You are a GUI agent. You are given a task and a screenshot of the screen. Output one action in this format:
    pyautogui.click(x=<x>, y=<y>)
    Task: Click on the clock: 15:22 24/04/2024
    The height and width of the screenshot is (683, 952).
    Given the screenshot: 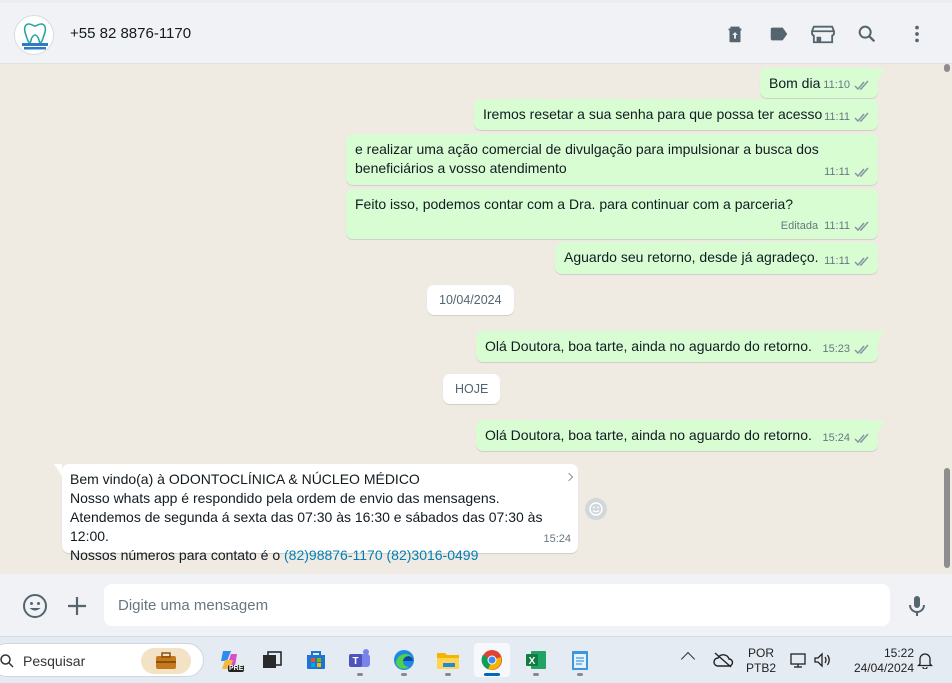 What is the action you would take?
    pyautogui.click(x=879, y=661)
    